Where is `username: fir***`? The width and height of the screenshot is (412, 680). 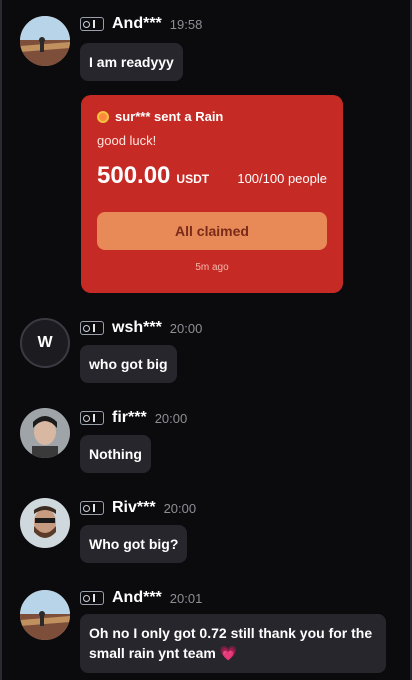 username: fir*** is located at coordinates (129, 418).